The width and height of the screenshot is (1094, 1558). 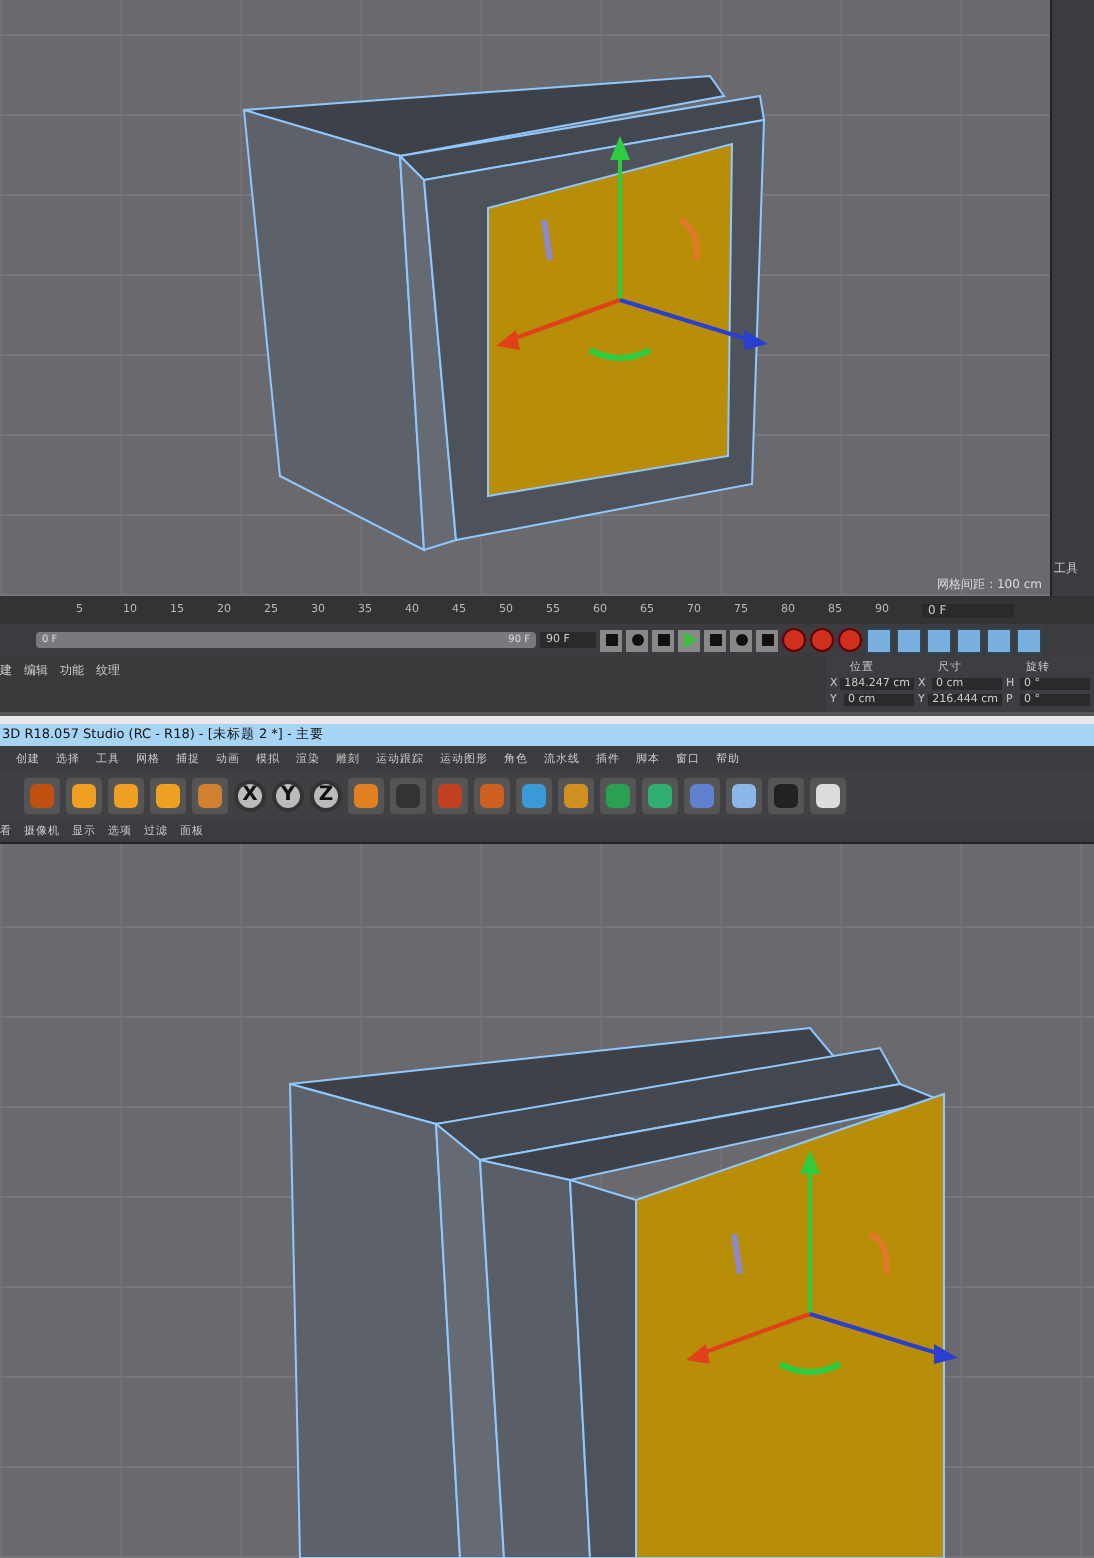 I want to click on axis-toggle: X, so click(x=250, y=795).